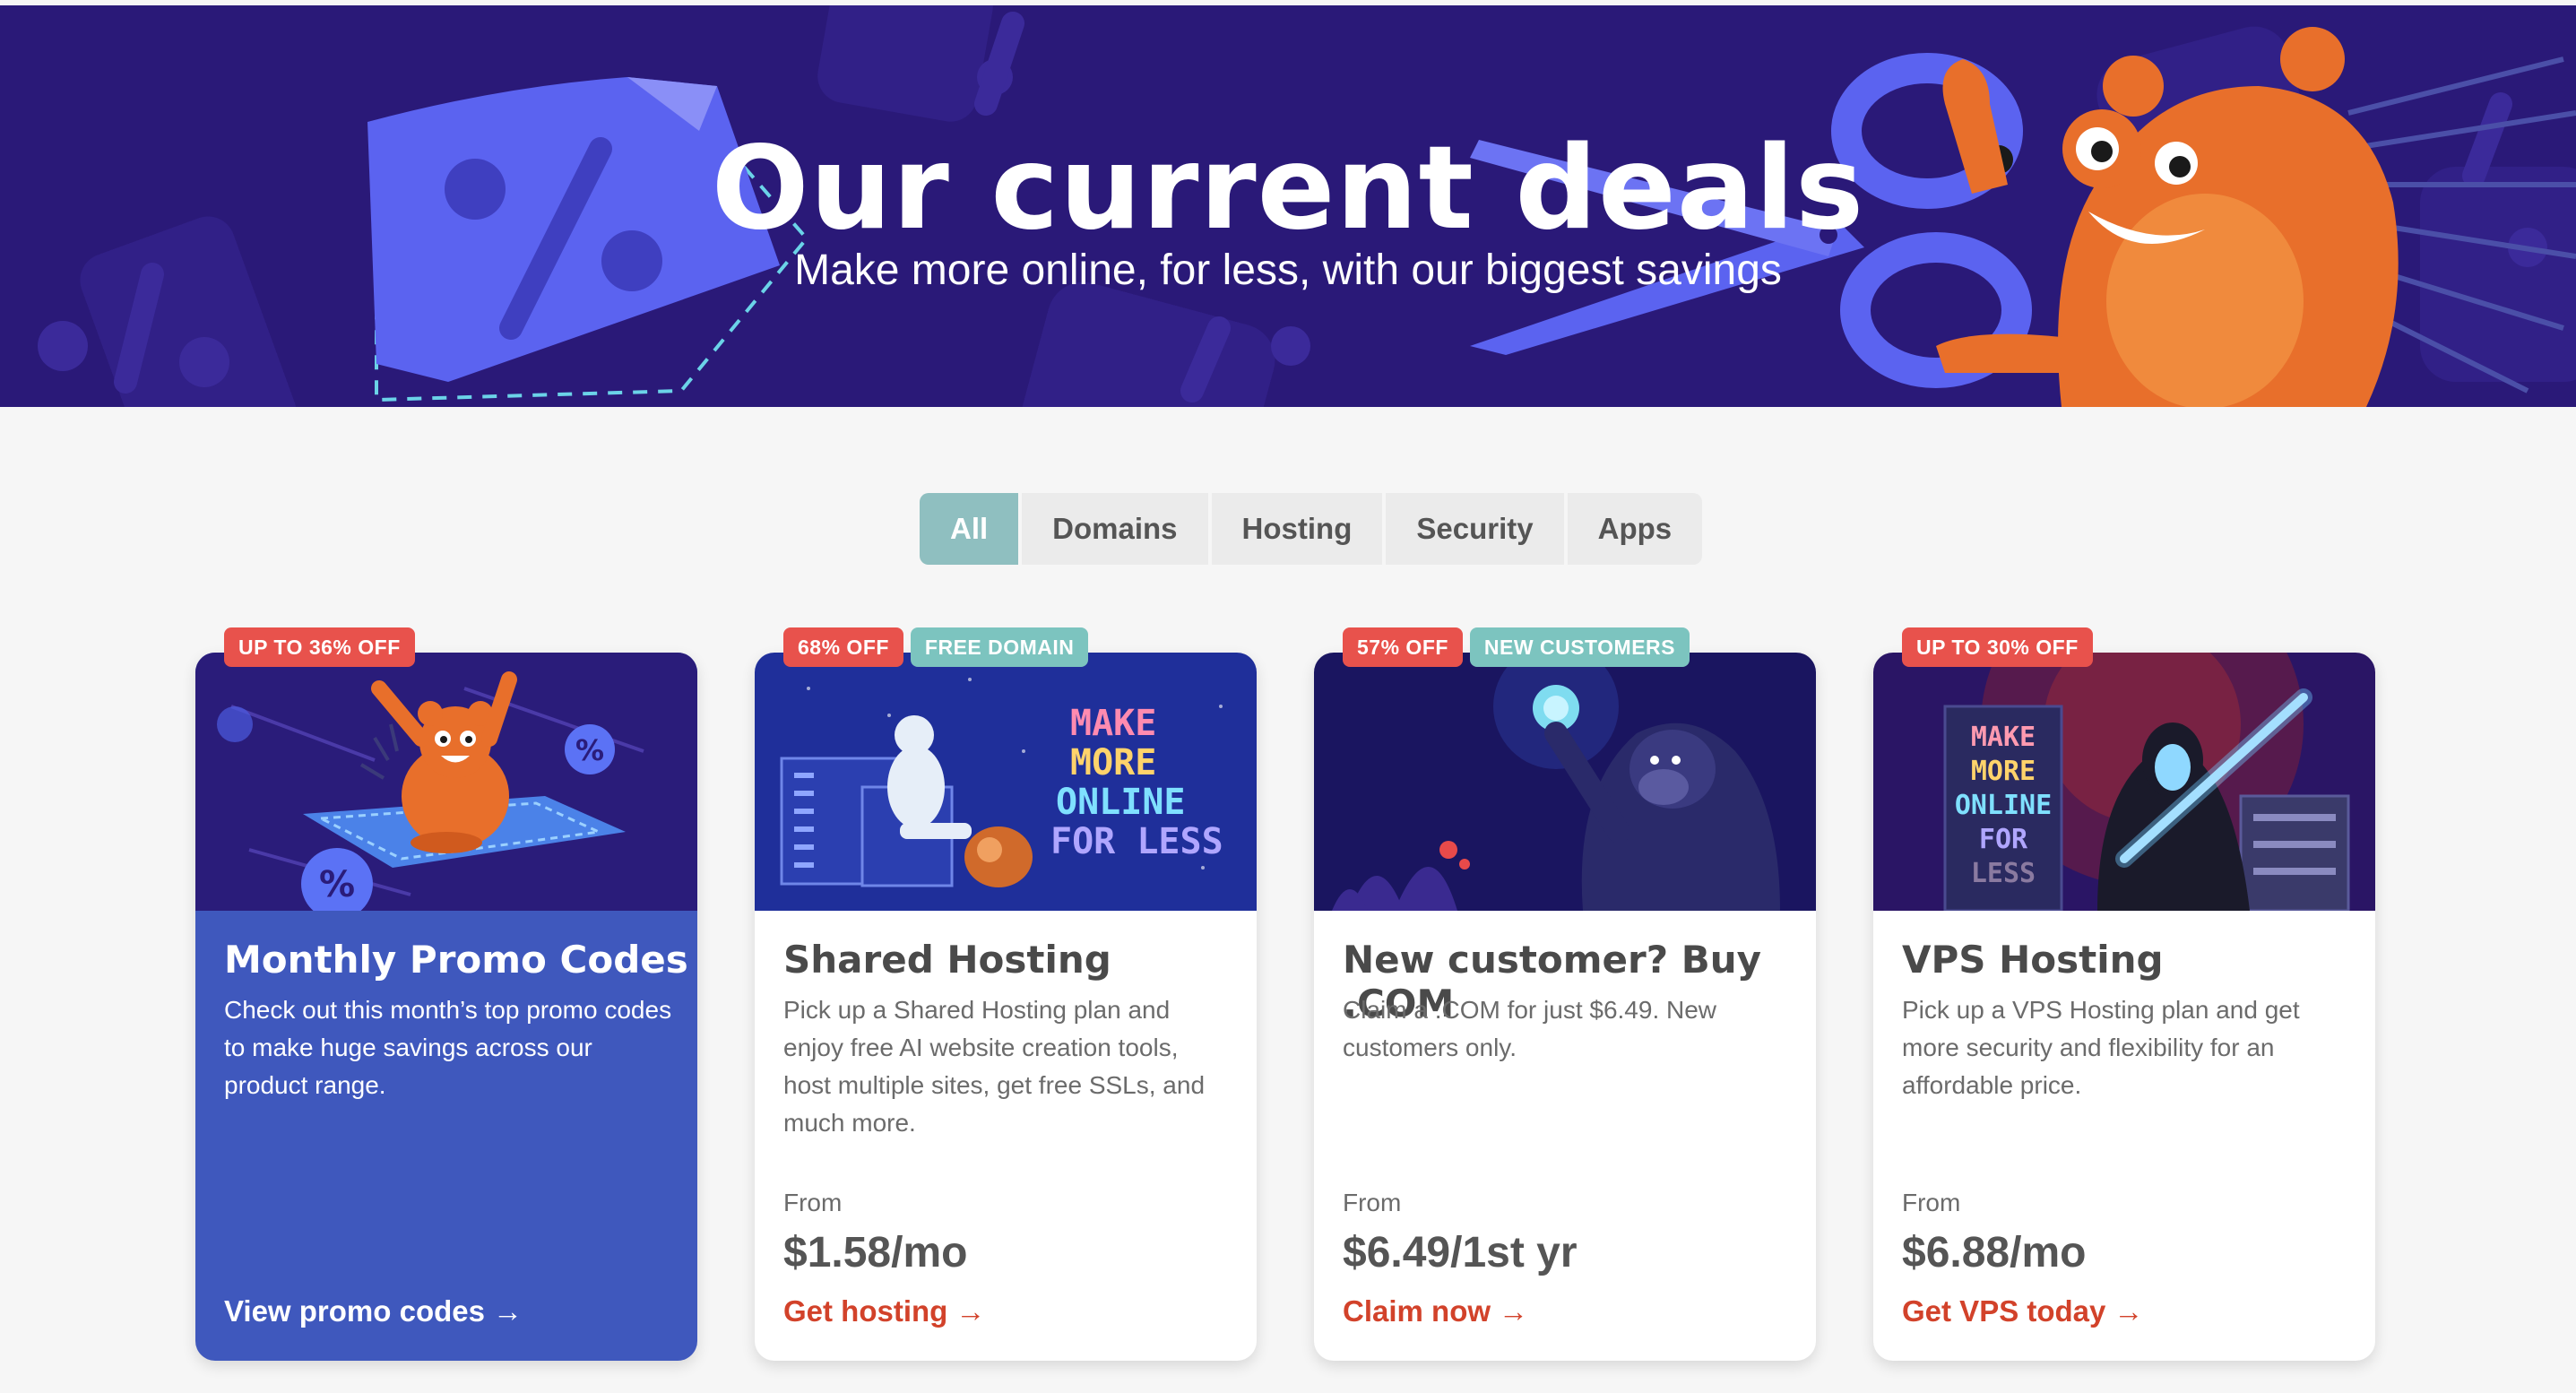 This screenshot has height=1393, width=2576. Describe the element at coordinates (1475, 529) in the screenshot. I see `tab-security: Security` at that location.